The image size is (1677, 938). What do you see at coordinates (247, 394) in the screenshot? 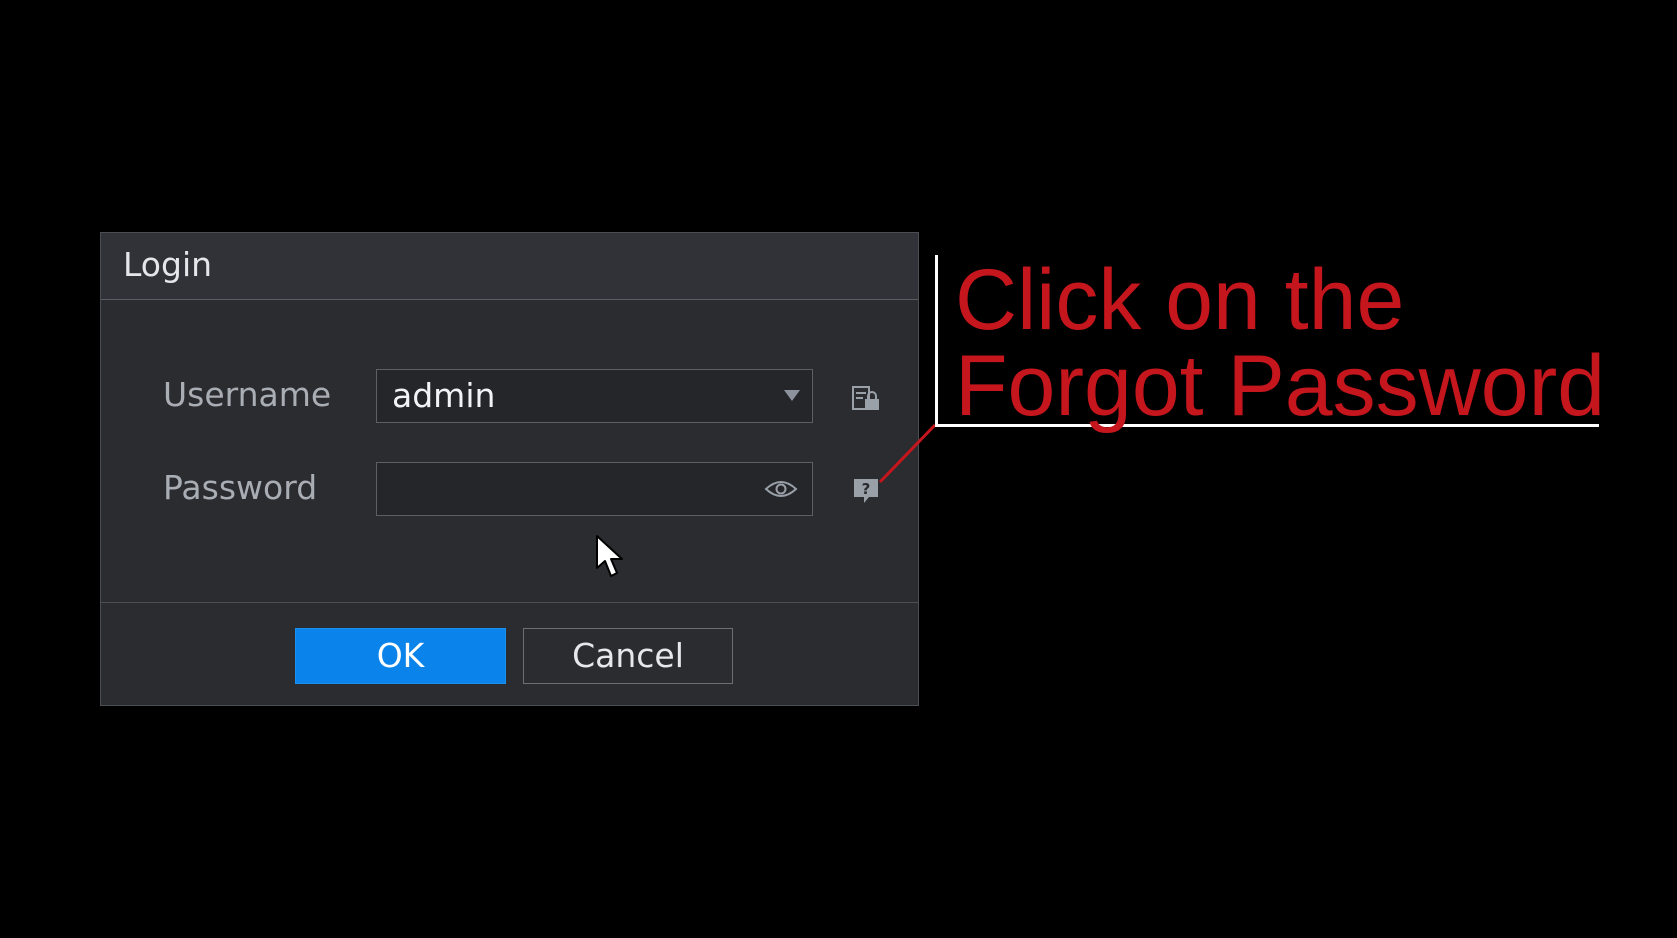
I see `username-label: Username` at bounding box center [247, 394].